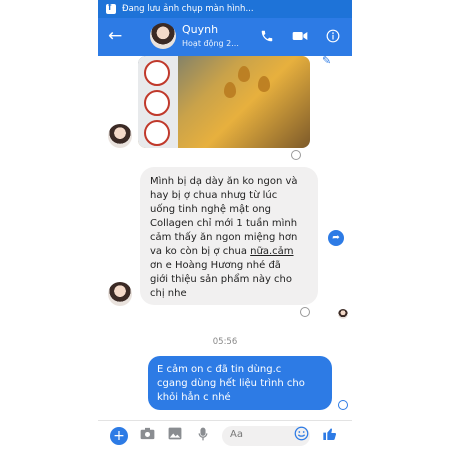 The image size is (450, 450). What do you see at coordinates (336, 238) in the screenshot?
I see `share-icon: ➦` at bounding box center [336, 238].